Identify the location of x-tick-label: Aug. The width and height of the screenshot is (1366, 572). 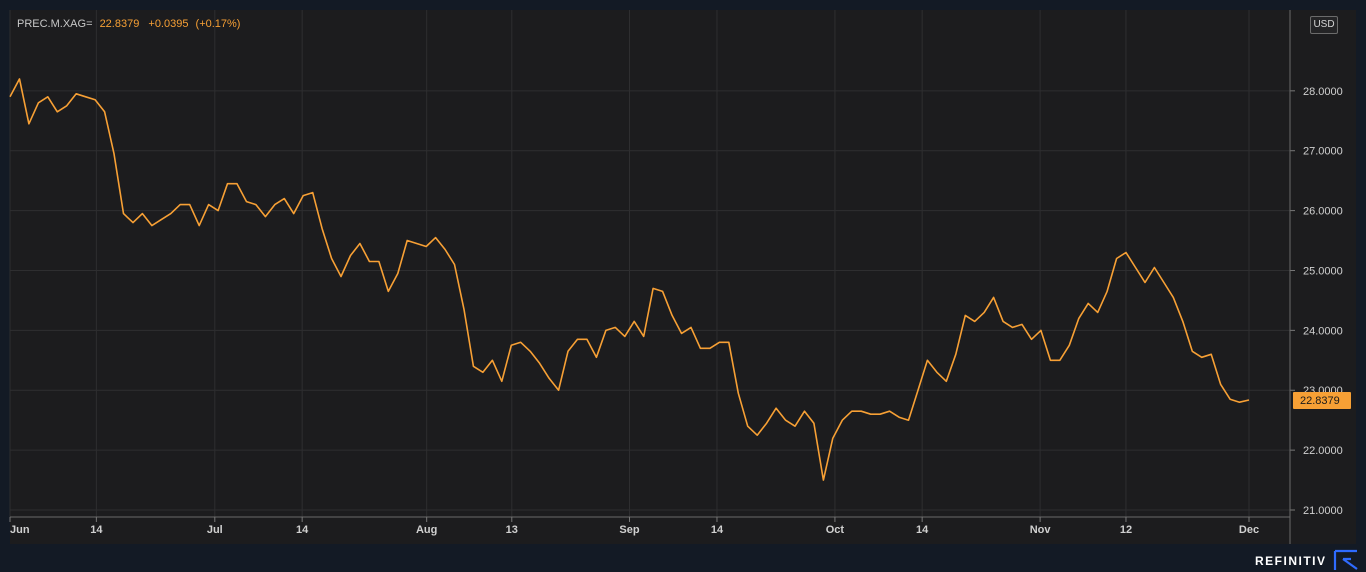
(426, 530).